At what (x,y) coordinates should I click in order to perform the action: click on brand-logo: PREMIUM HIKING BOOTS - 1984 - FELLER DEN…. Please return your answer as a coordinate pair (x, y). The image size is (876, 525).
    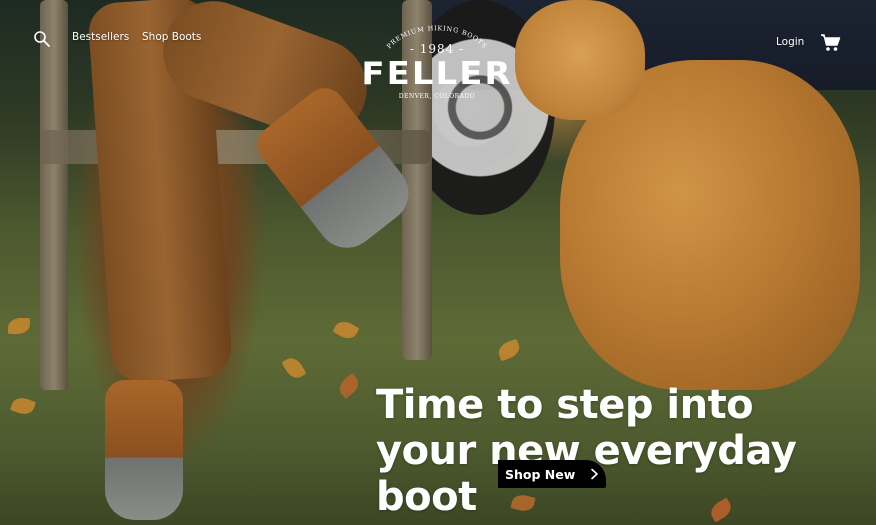
    Looking at the image, I should click on (437, 63).